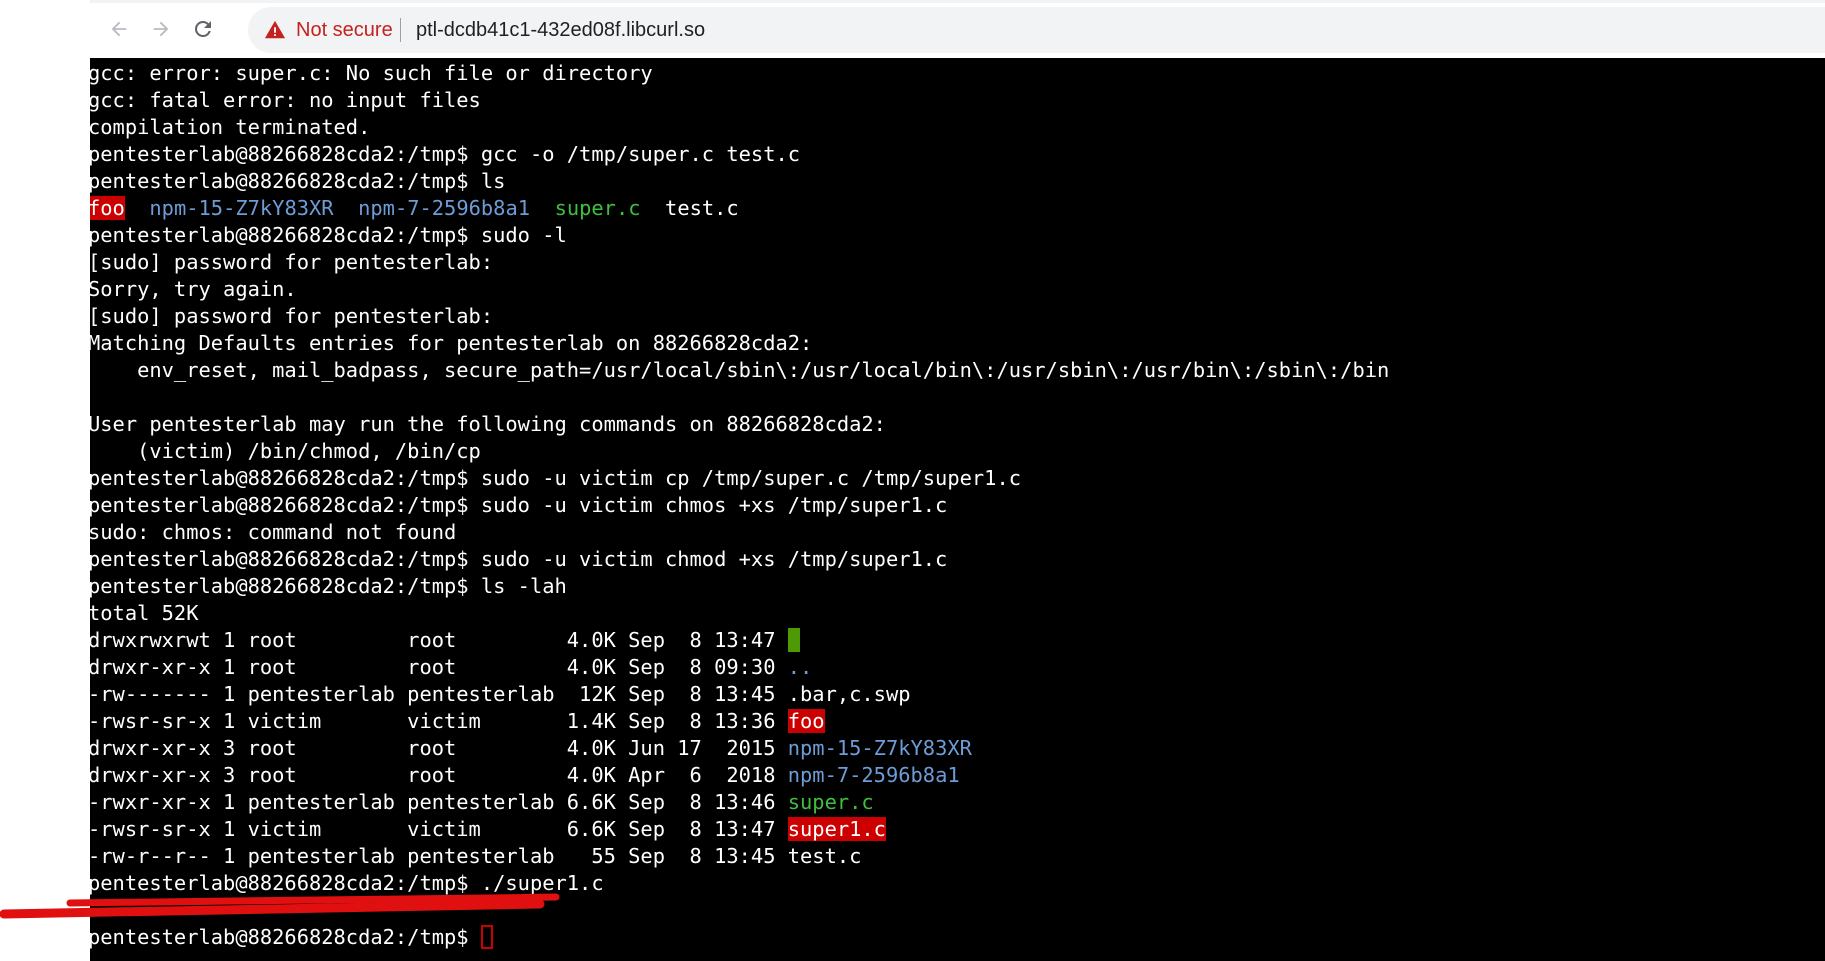 The height and width of the screenshot is (961, 1825). What do you see at coordinates (739, 181) in the screenshot?
I see `terminal-line: pentesterlab@88266828cda2:/tmp$ ls` at bounding box center [739, 181].